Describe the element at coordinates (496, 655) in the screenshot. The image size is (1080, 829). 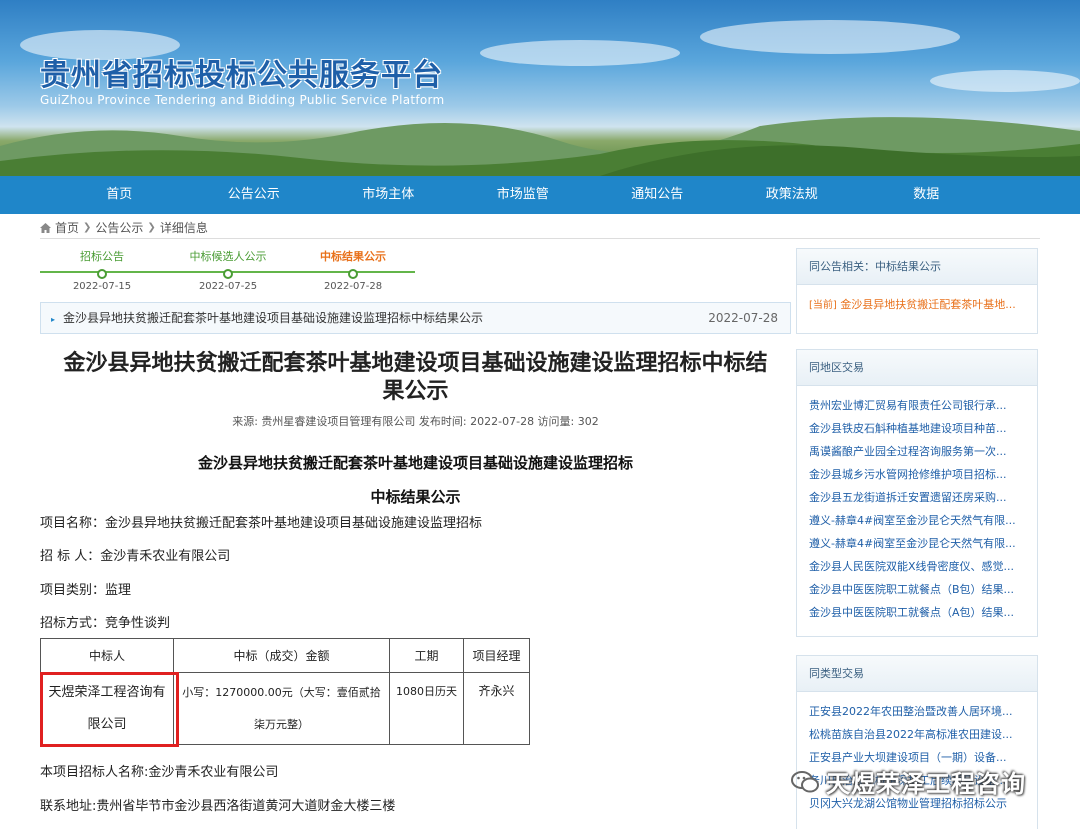
I see `table-header: 项目经理` at that location.